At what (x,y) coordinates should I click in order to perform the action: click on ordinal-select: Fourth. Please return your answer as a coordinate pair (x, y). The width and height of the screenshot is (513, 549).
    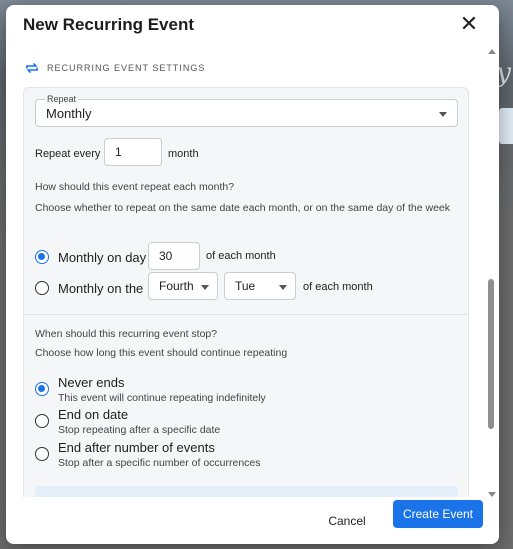
    Looking at the image, I should click on (183, 286).